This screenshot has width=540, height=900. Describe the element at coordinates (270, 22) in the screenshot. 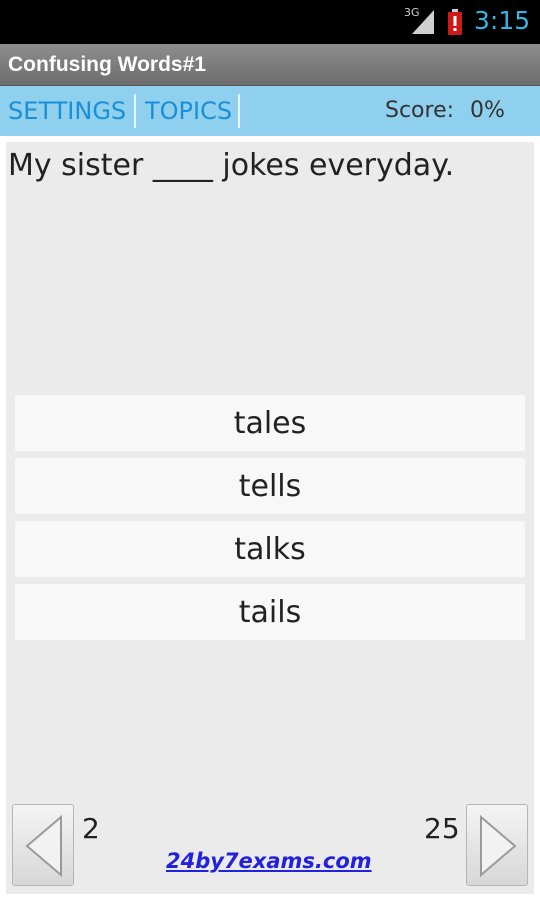

I see `status-bar: 3G 3:15` at that location.